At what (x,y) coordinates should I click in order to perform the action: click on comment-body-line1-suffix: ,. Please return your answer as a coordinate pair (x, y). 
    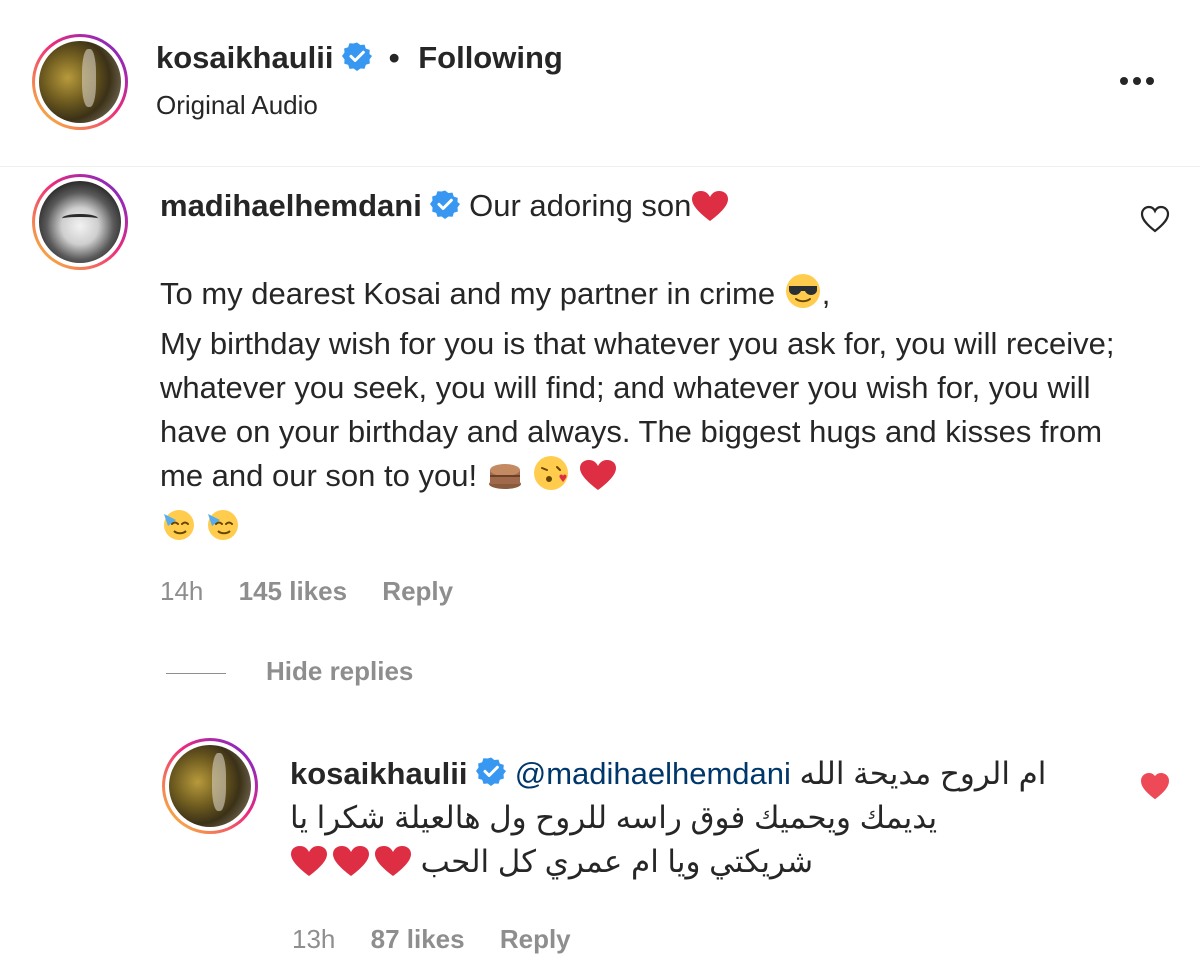
    Looking at the image, I should click on (826, 293).